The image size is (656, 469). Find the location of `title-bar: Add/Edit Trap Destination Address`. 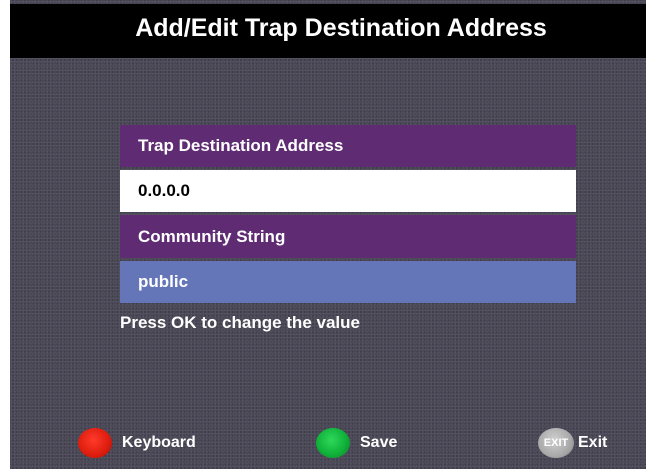

title-bar: Add/Edit Trap Destination Address is located at coordinates (328, 31).